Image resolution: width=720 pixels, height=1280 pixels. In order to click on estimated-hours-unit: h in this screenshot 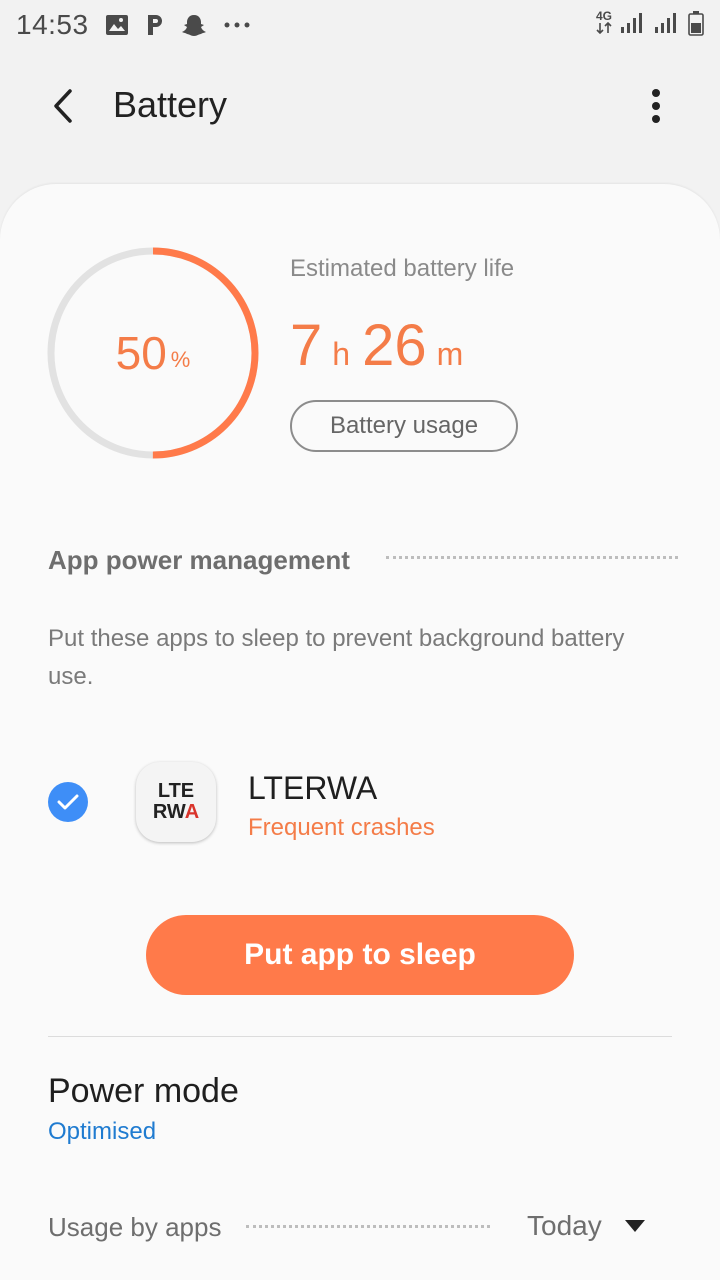, I will do `click(341, 354)`.